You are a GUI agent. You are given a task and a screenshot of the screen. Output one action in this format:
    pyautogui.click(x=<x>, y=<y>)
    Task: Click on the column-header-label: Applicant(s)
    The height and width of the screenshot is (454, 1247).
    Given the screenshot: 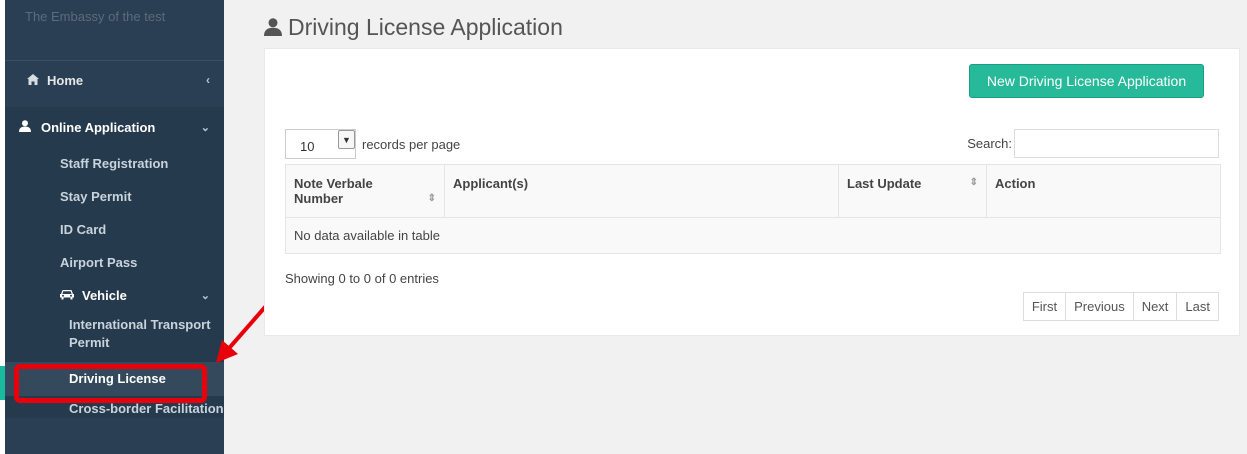 What is the action you would take?
    pyautogui.click(x=491, y=183)
    